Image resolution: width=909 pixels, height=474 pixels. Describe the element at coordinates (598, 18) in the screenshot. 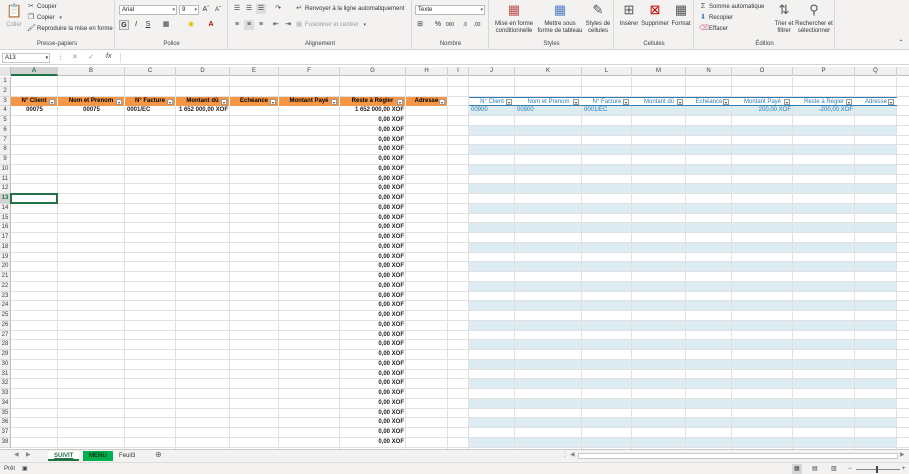

I see `cell-styles-button: ✎ Styles de cellules` at that location.